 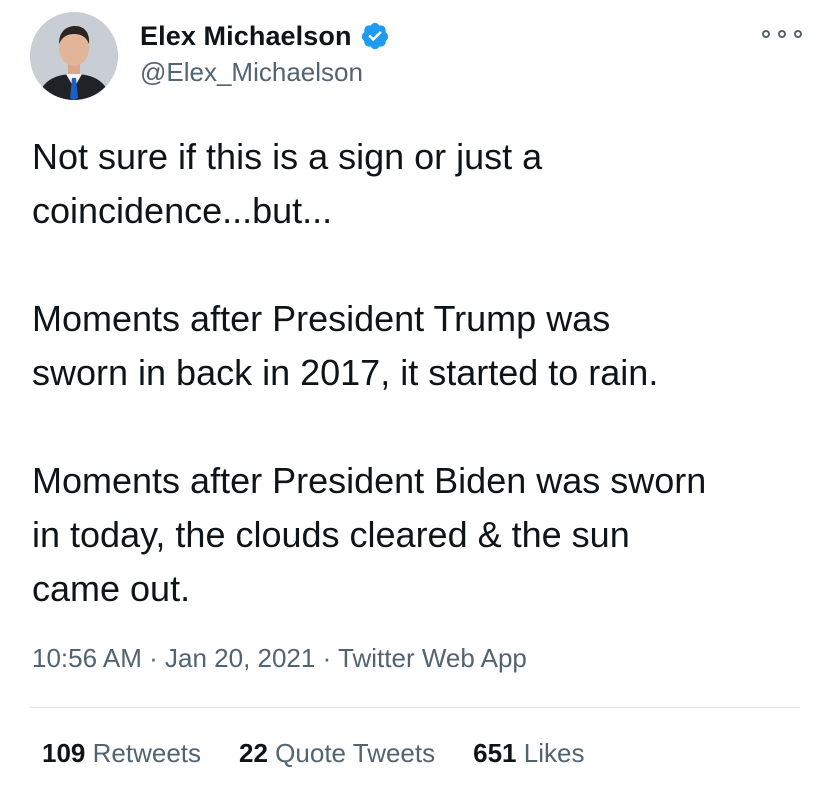 I want to click on avatar, so click(x=74, y=56).